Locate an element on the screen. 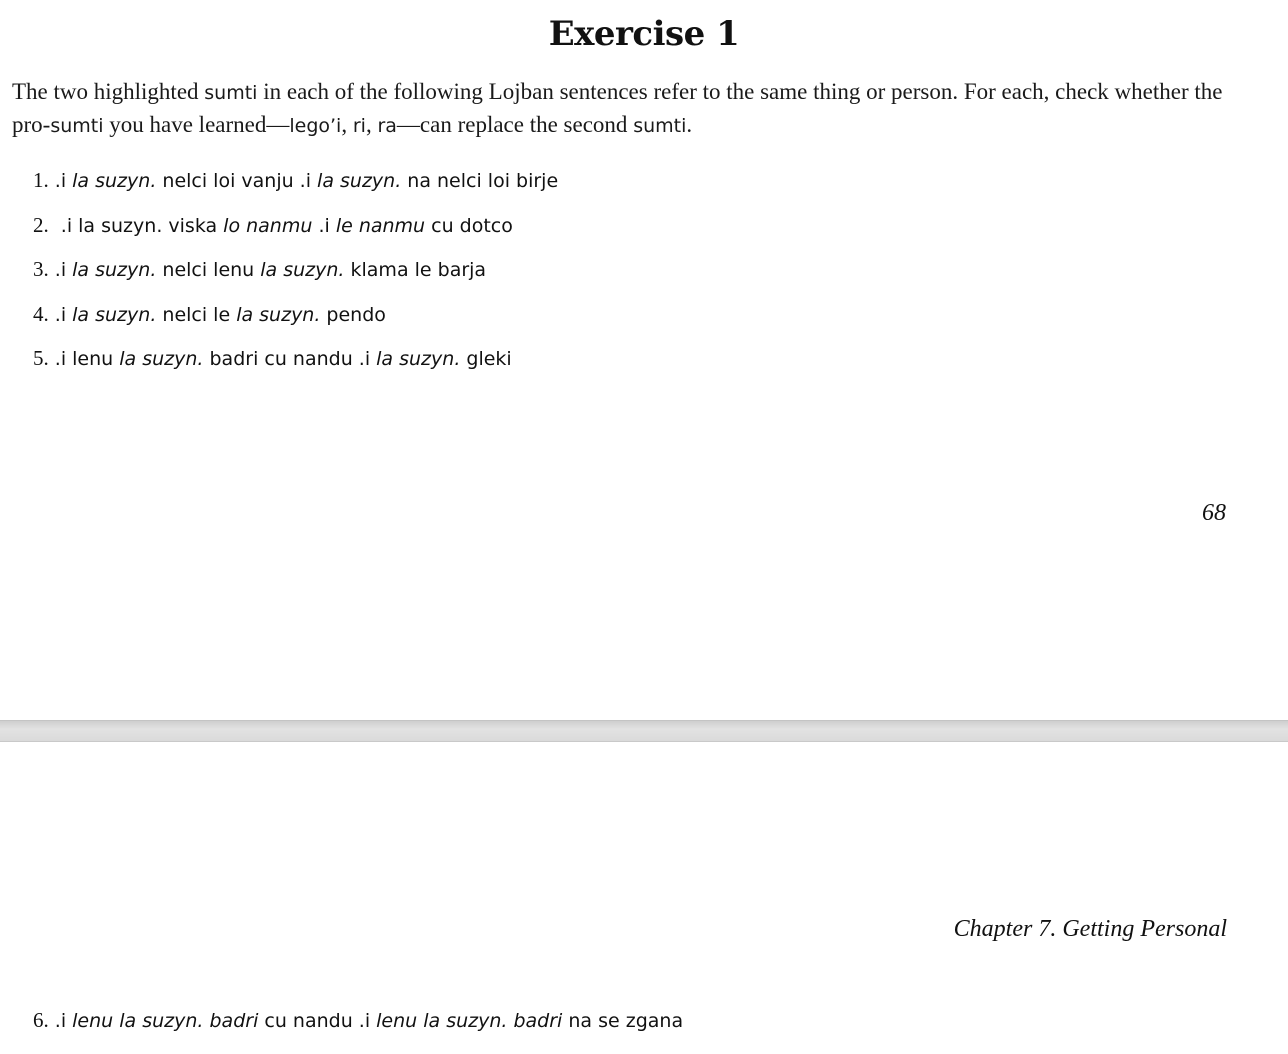 The width and height of the screenshot is (1288, 1054). intro-text: . is located at coordinates (689, 124).